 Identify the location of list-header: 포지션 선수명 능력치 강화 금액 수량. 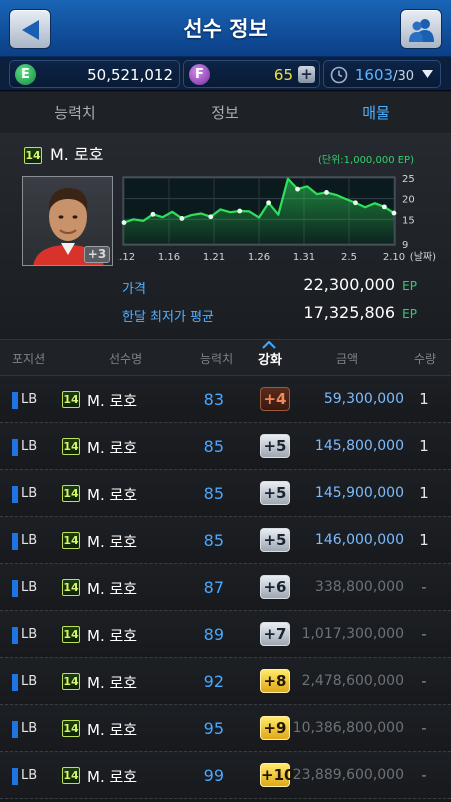
(225, 357).